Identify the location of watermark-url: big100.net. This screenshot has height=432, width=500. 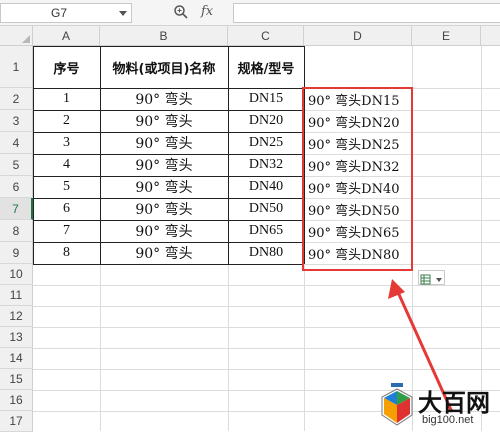
(448, 420).